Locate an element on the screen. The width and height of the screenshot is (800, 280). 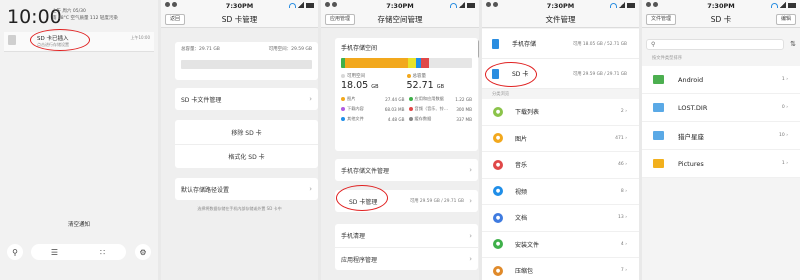
folder-item: Android 1 › is located at coordinates (721, 80).